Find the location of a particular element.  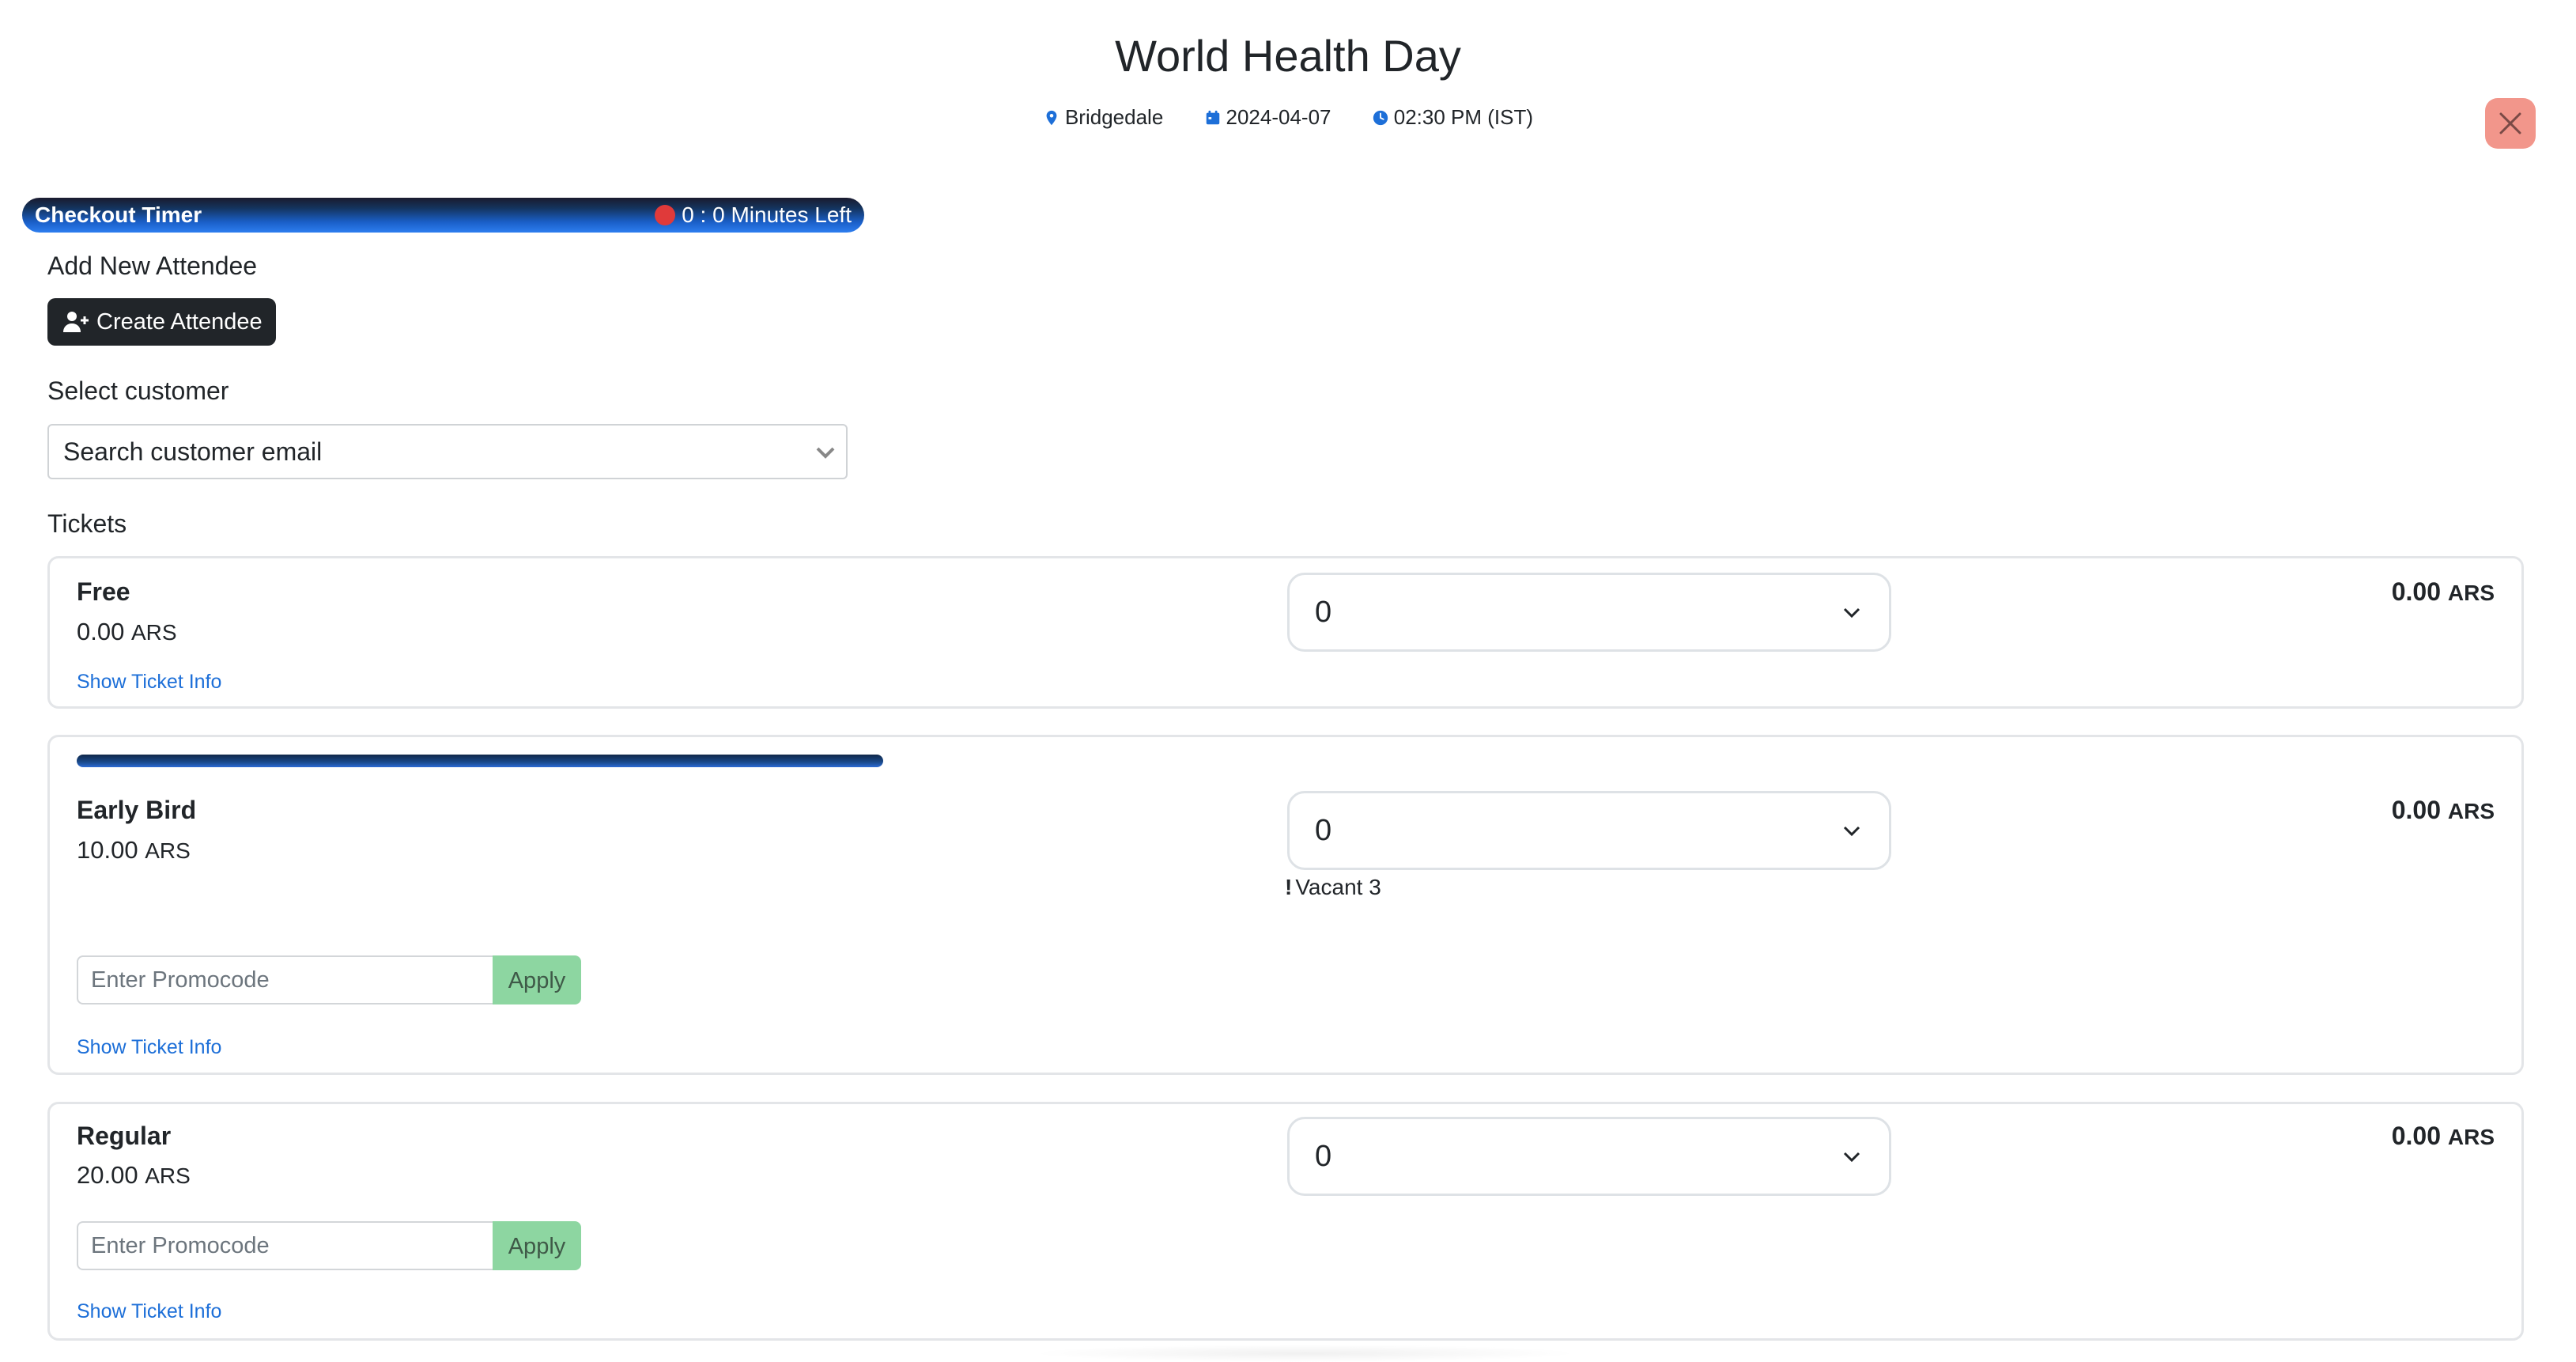

ticket-price: 0.00 ARS is located at coordinates (127, 632).